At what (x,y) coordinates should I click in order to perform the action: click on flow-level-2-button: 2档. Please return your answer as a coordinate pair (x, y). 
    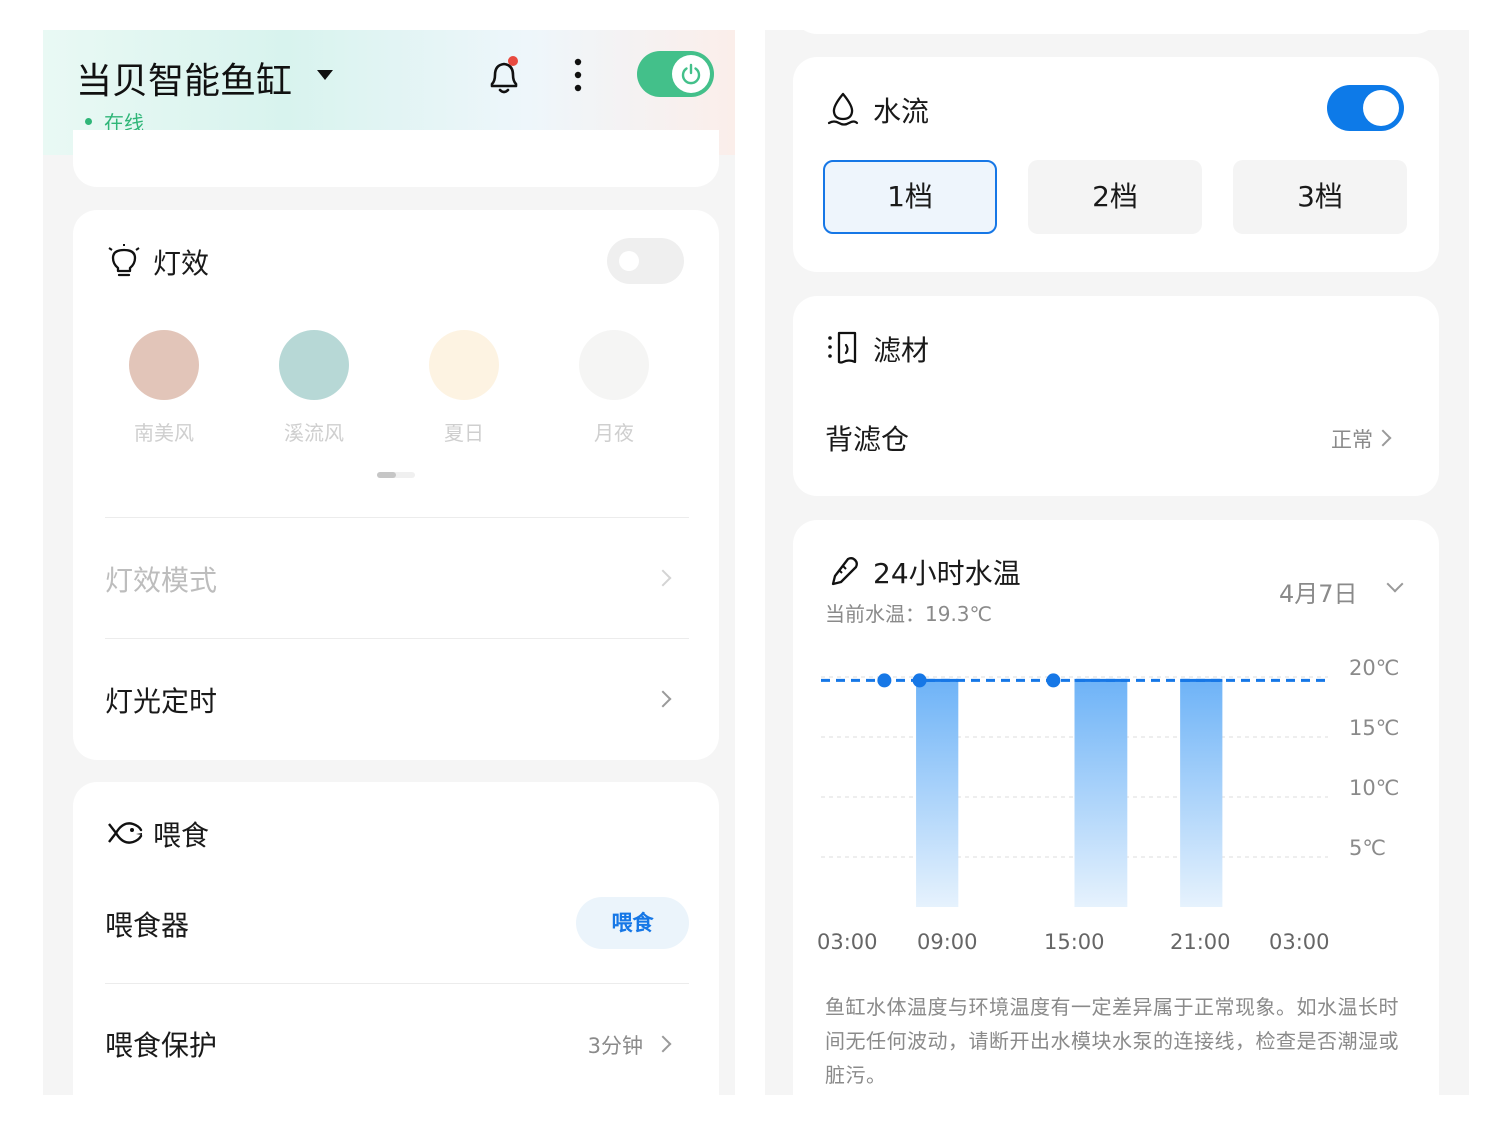
    Looking at the image, I should click on (1115, 197).